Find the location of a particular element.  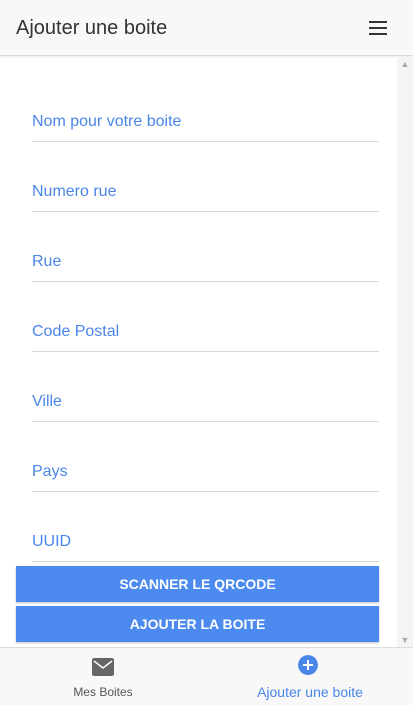

street-field is located at coordinates (205, 262).